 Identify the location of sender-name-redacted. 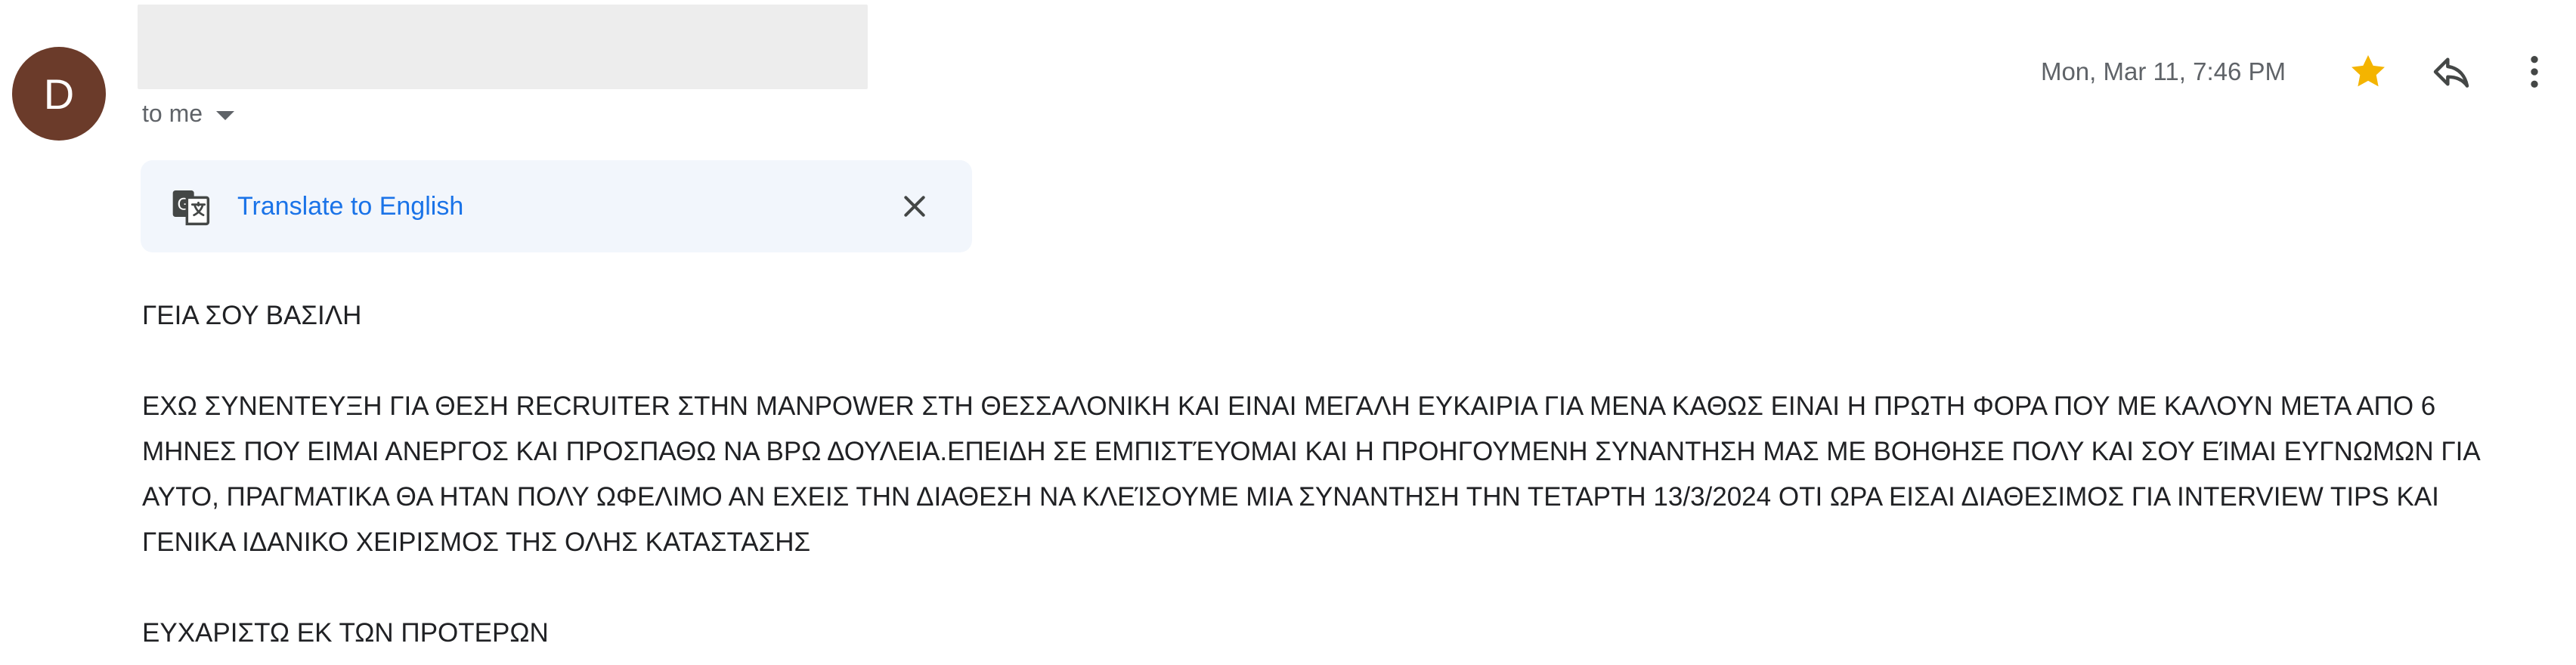
(503, 47).